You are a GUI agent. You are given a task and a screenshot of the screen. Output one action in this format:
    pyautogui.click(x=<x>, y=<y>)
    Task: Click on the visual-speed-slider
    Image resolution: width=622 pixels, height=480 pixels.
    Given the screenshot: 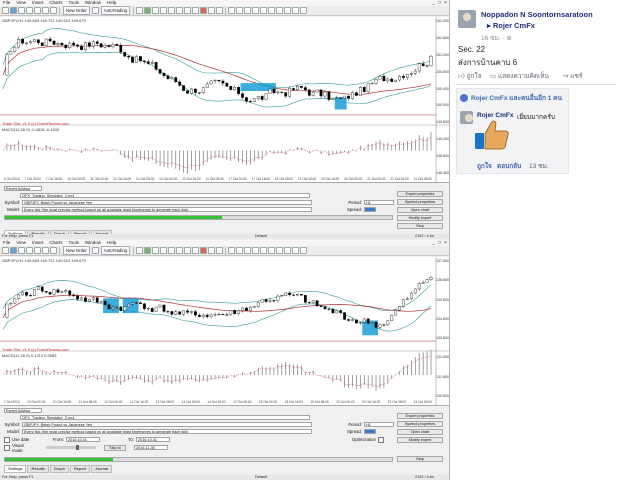 What is the action you would take?
    pyautogui.click(x=71, y=447)
    